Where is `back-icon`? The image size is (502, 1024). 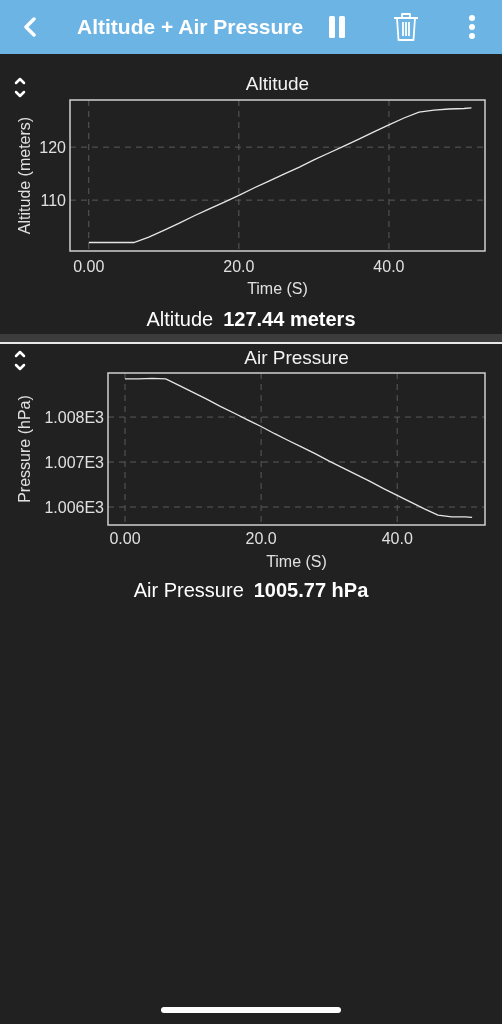 back-icon is located at coordinates (30, 27).